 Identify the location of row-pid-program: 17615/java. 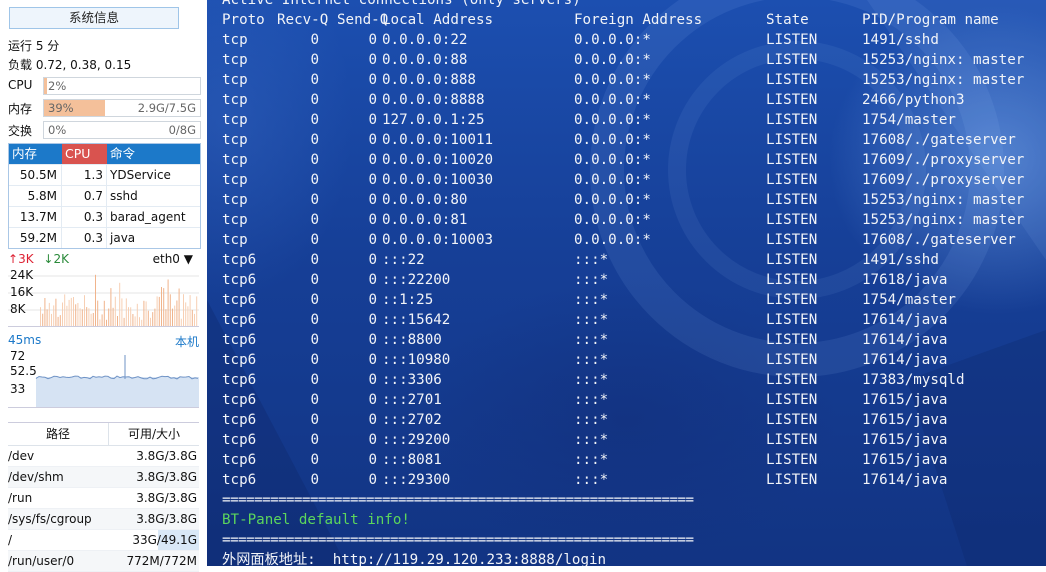
(905, 440).